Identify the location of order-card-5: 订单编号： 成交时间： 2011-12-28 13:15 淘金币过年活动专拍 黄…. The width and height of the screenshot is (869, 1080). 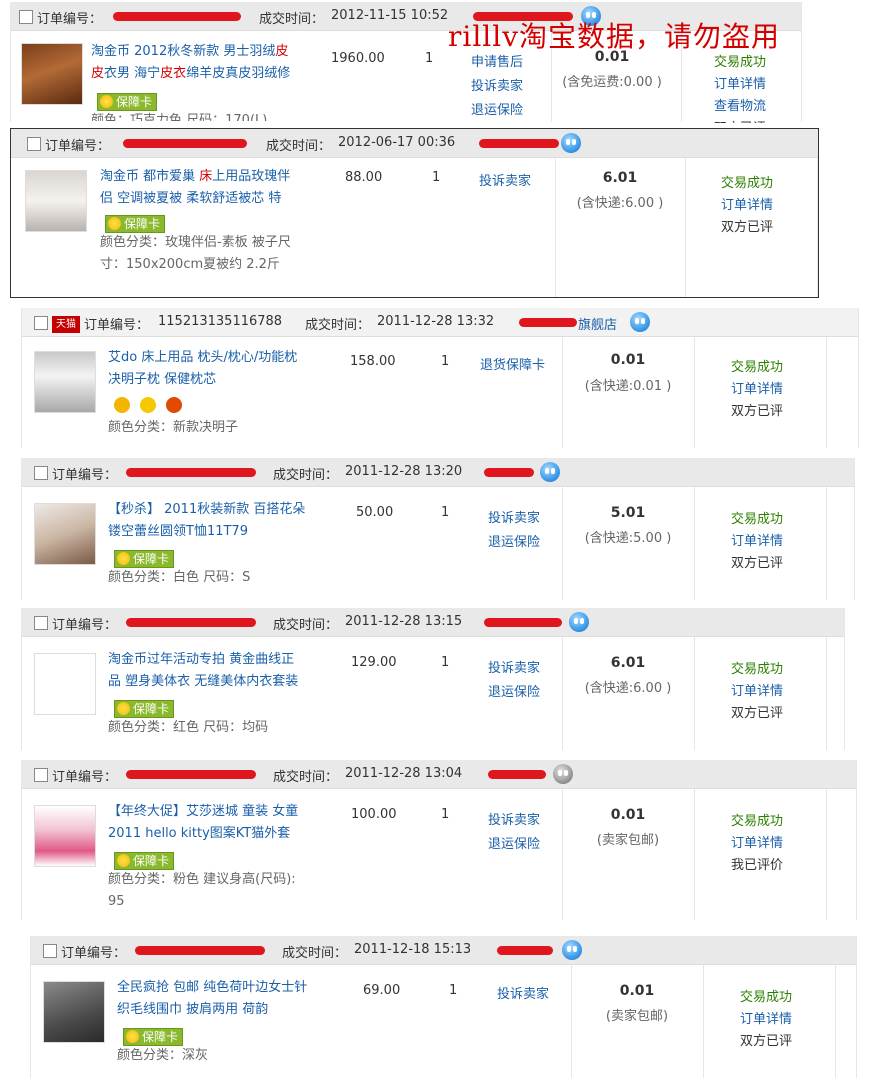
(433, 679).